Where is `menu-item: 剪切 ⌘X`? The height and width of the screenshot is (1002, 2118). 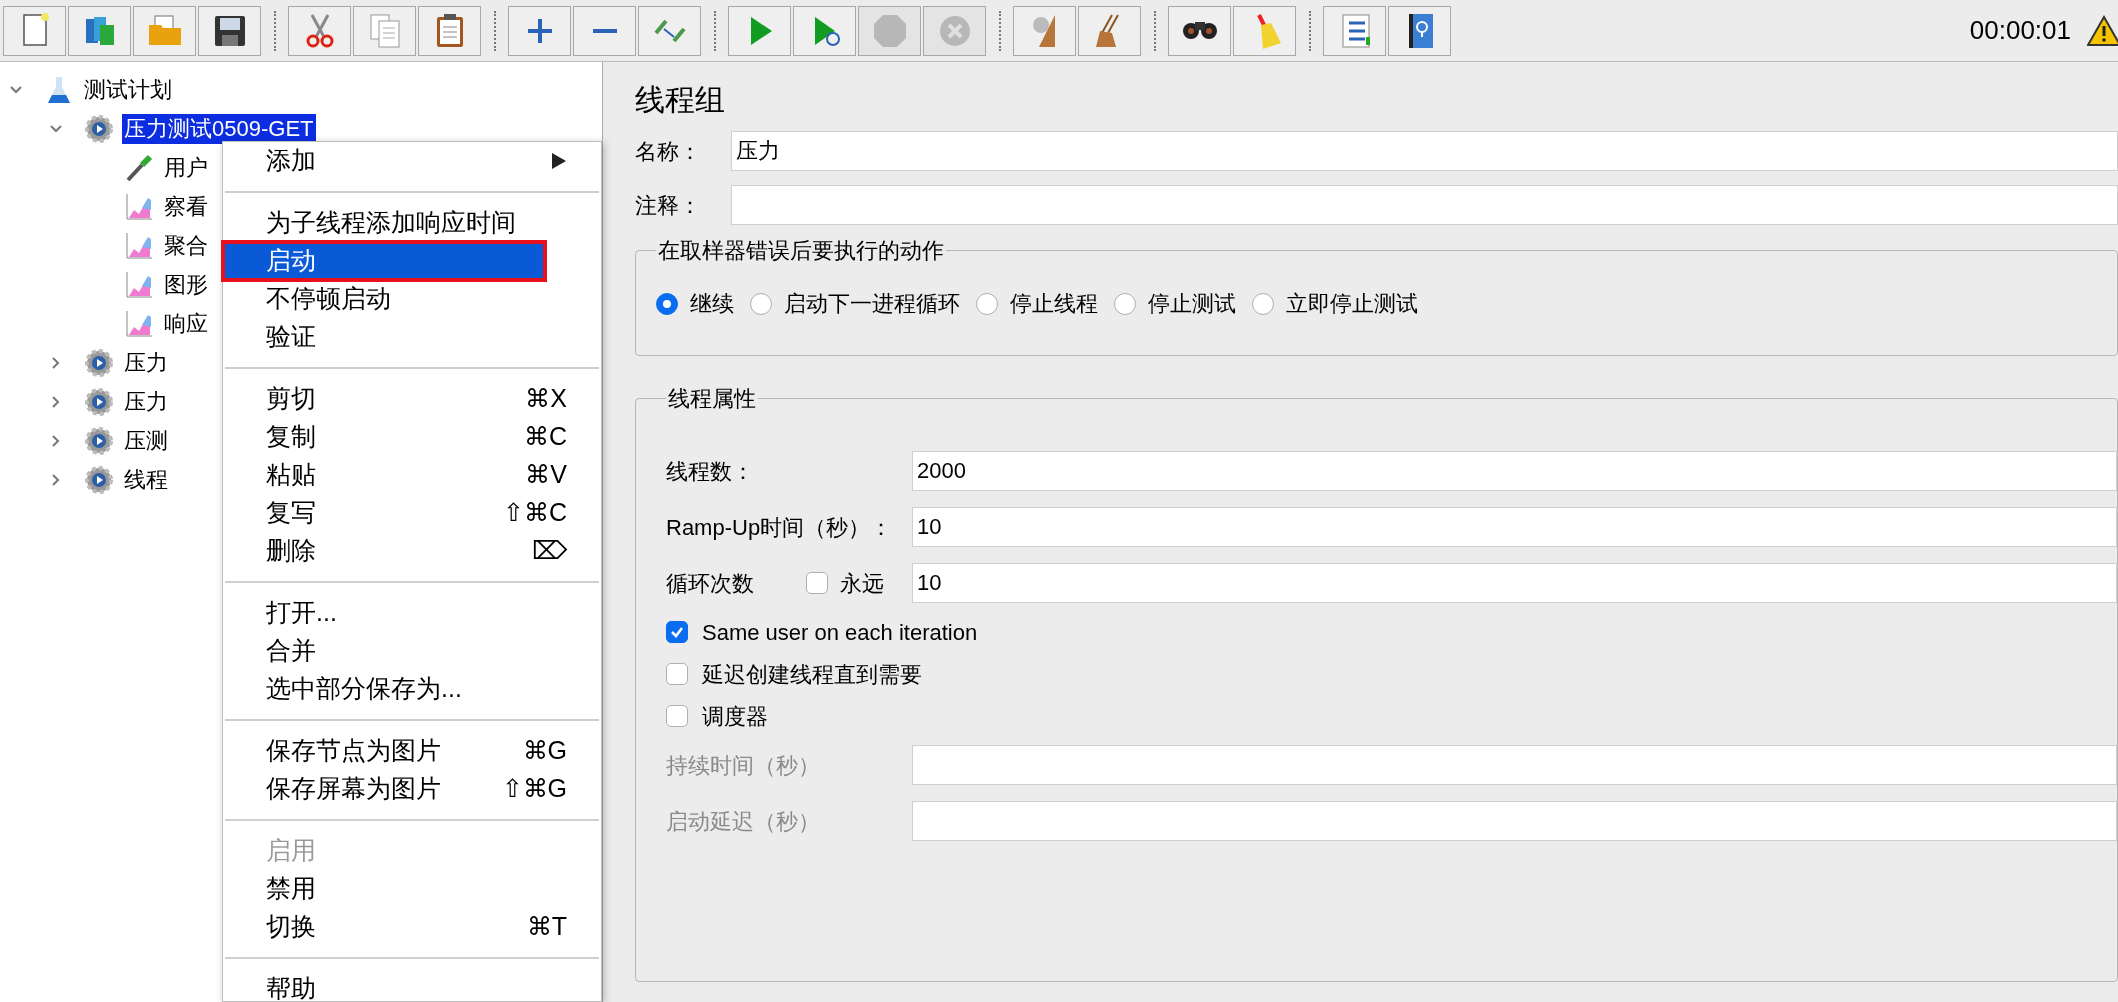 menu-item: 剪切 ⌘X is located at coordinates (412, 399).